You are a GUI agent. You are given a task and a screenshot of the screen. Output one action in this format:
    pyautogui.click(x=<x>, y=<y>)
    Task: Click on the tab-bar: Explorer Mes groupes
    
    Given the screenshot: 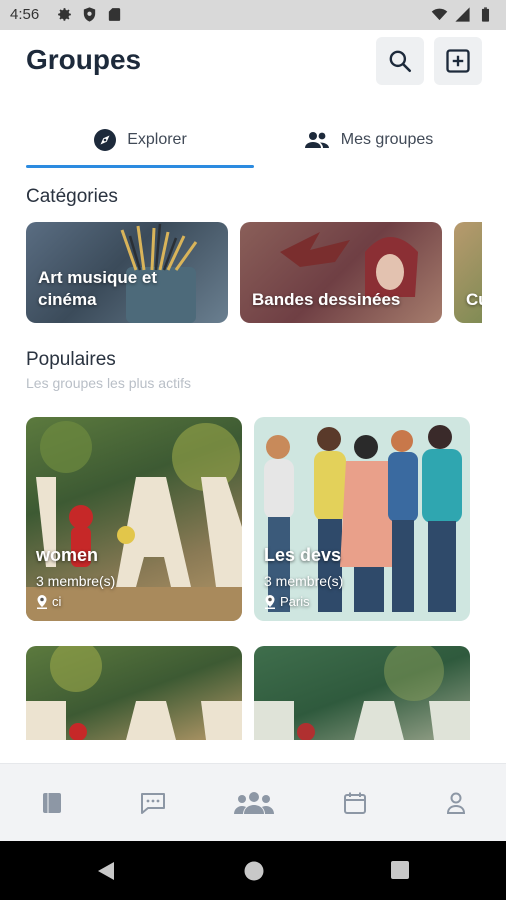 What is the action you would take?
    pyautogui.click(x=254, y=140)
    